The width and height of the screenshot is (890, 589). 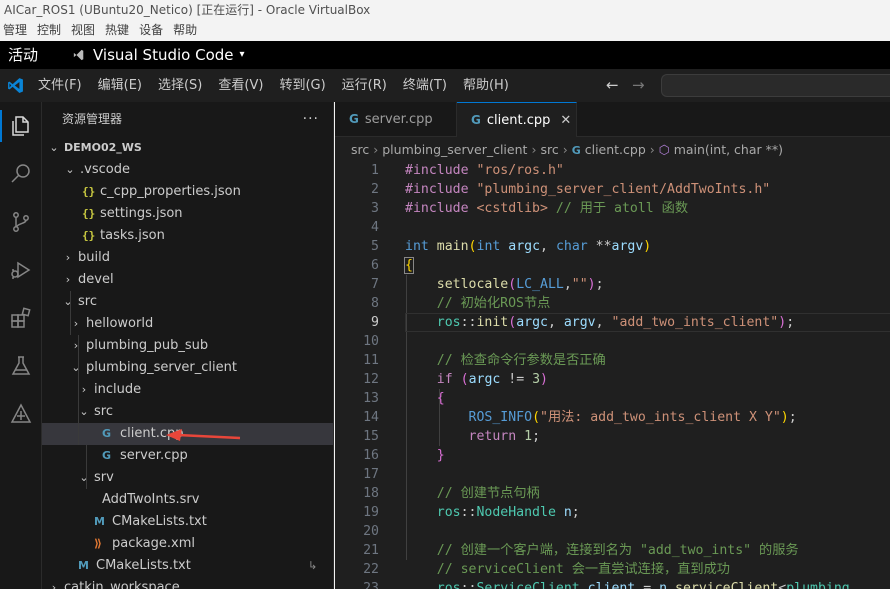 What do you see at coordinates (185, 30) in the screenshot?
I see `vbox-menu-help: 帮助` at bounding box center [185, 30].